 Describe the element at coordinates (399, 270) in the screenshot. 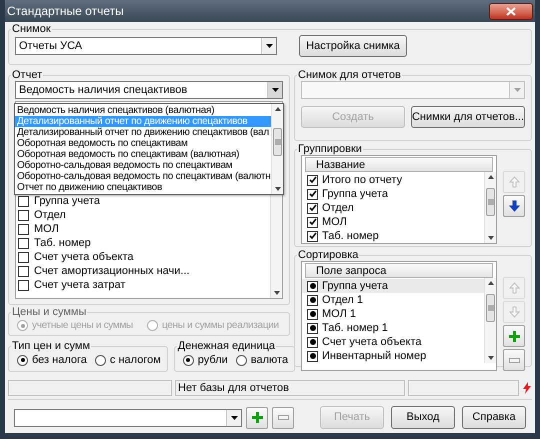

I see `column-header: Поле запроса` at that location.